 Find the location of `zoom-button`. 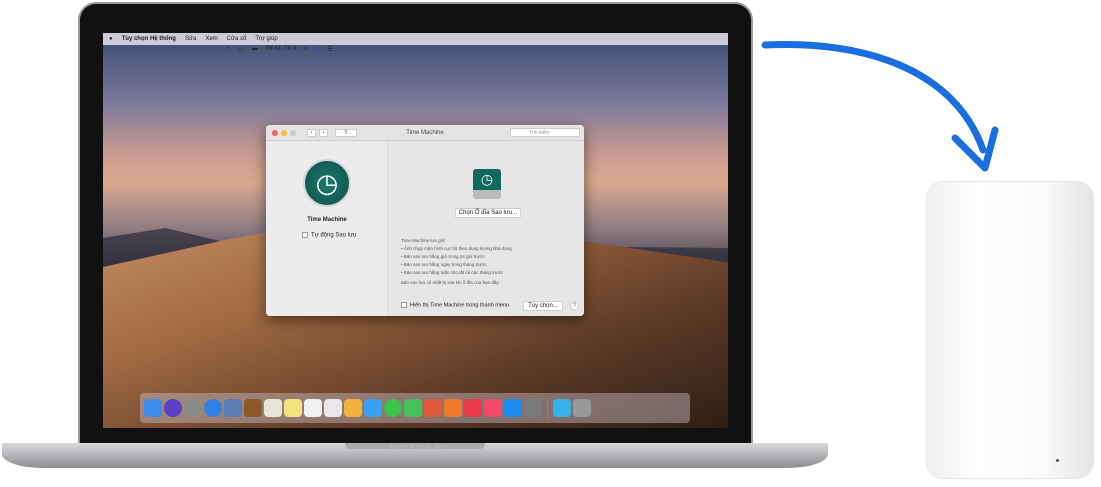

zoom-button is located at coordinates (293, 132).